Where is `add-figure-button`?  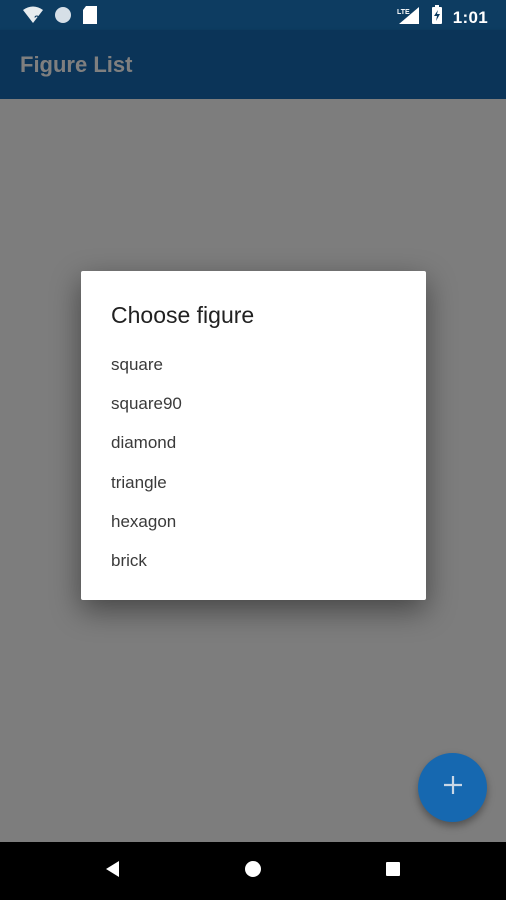 add-figure-button is located at coordinates (452, 787).